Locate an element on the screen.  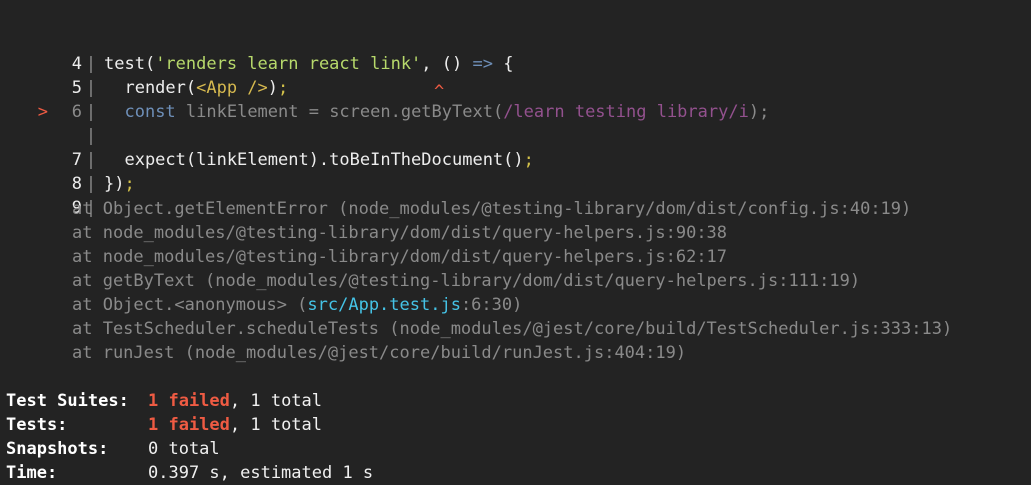
time-value: 0.397 s, estimated 1 s is located at coordinates (261, 473).